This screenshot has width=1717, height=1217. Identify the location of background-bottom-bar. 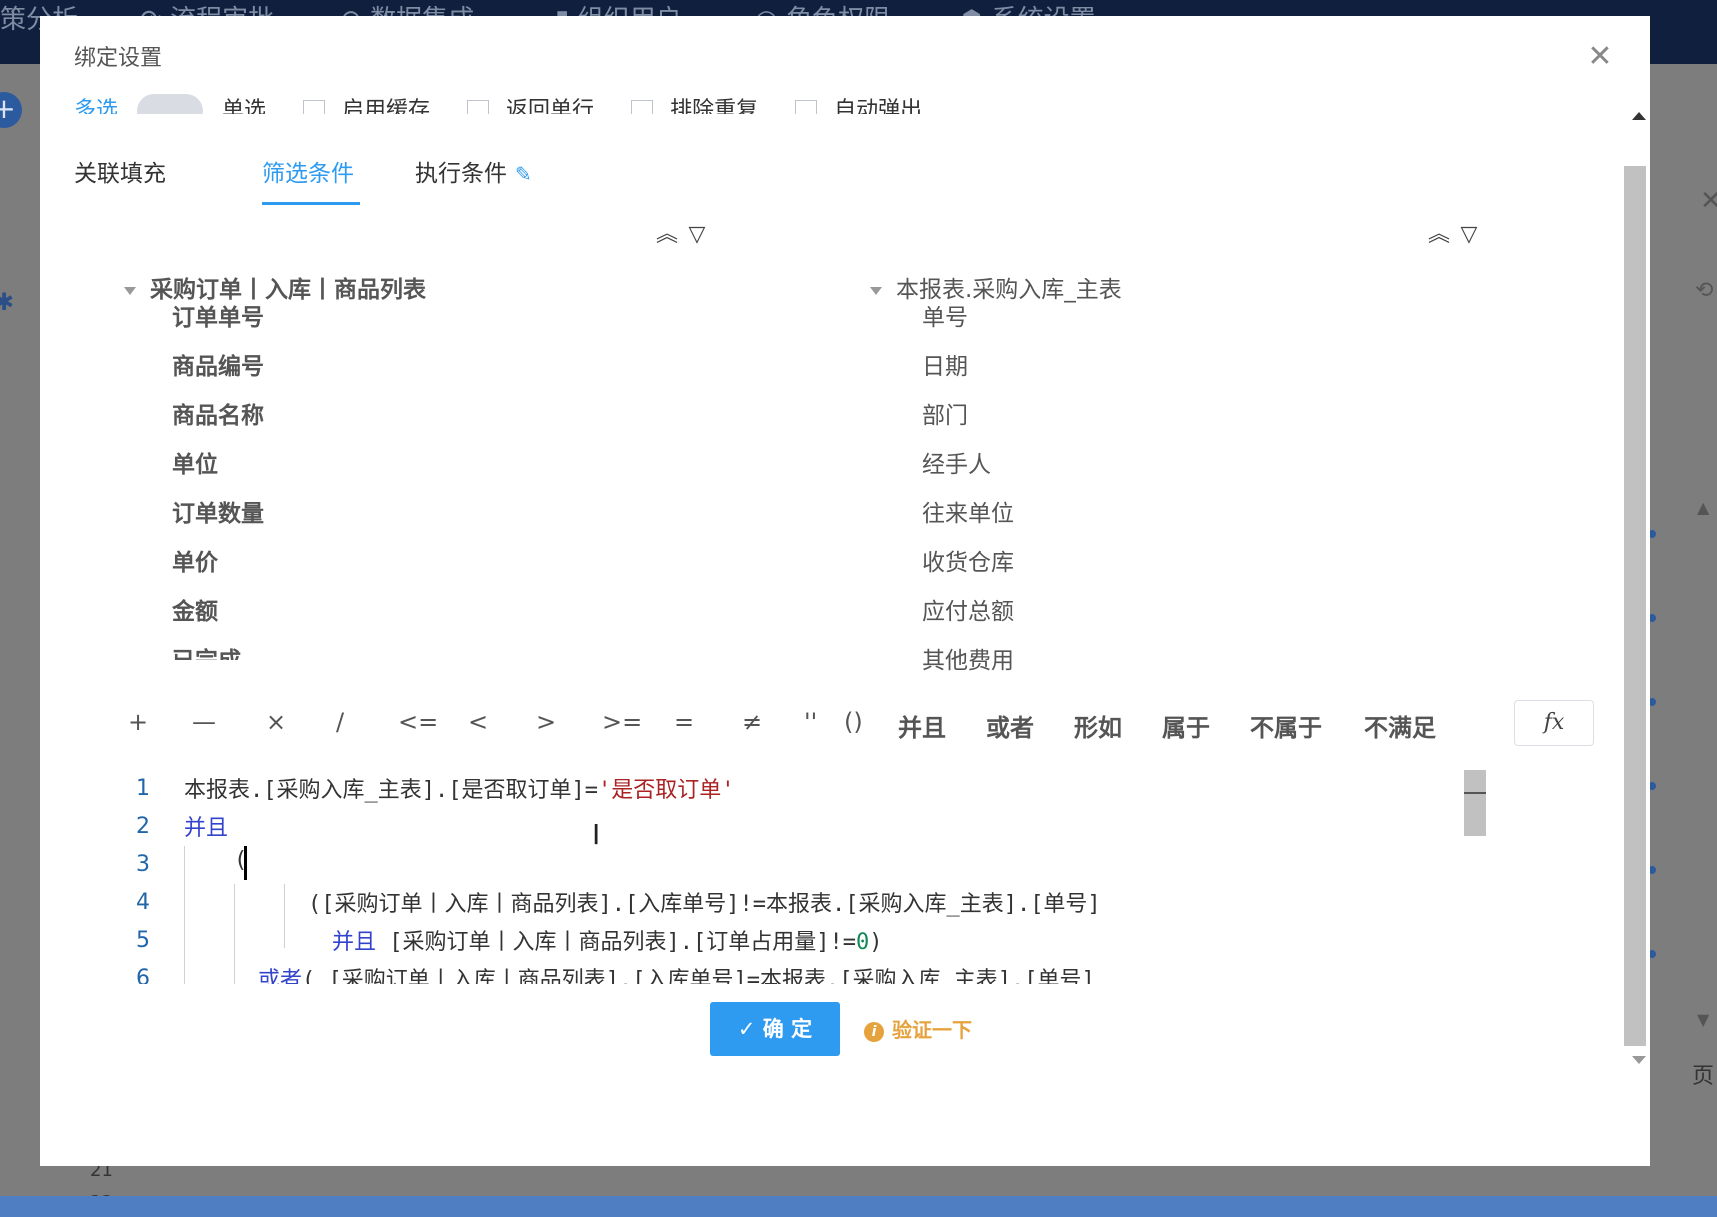
(858, 1206).